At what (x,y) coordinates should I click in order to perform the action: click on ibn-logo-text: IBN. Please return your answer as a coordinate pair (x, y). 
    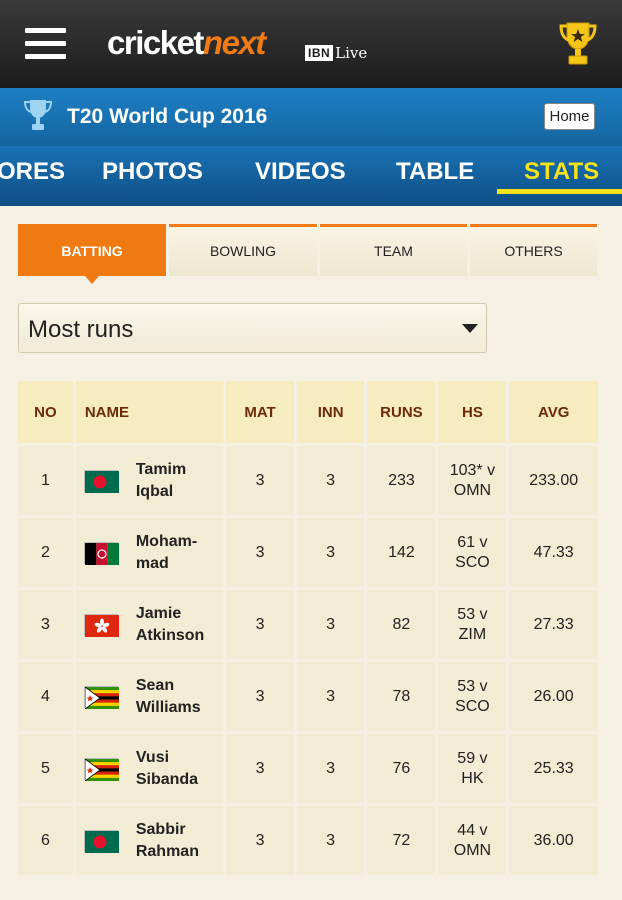
    Looking at the image, I should click on (319, 53).